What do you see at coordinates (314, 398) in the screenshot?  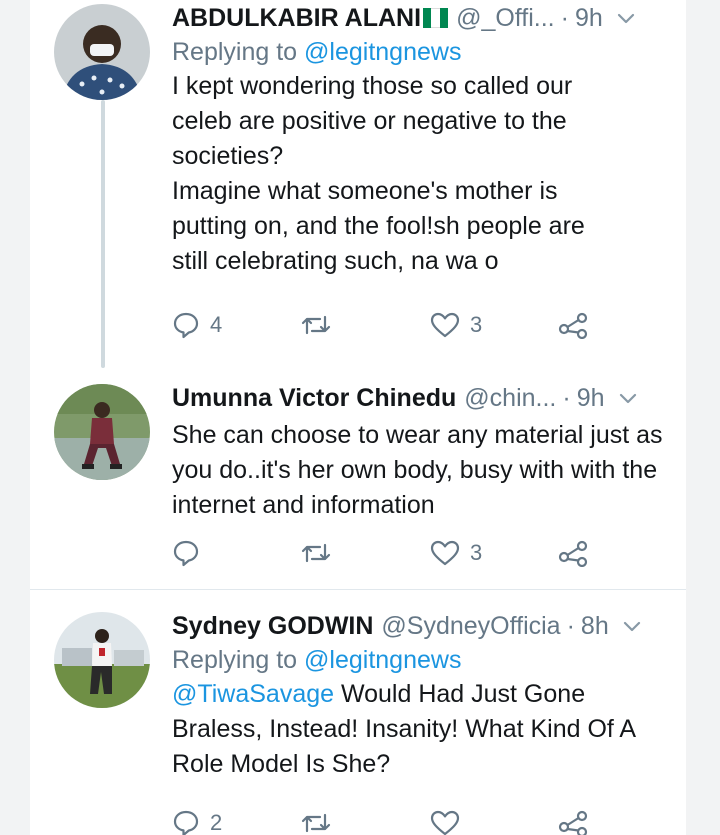 I see `author-name: Umunna Victor Chinedu` at bounding box center [314, 398].